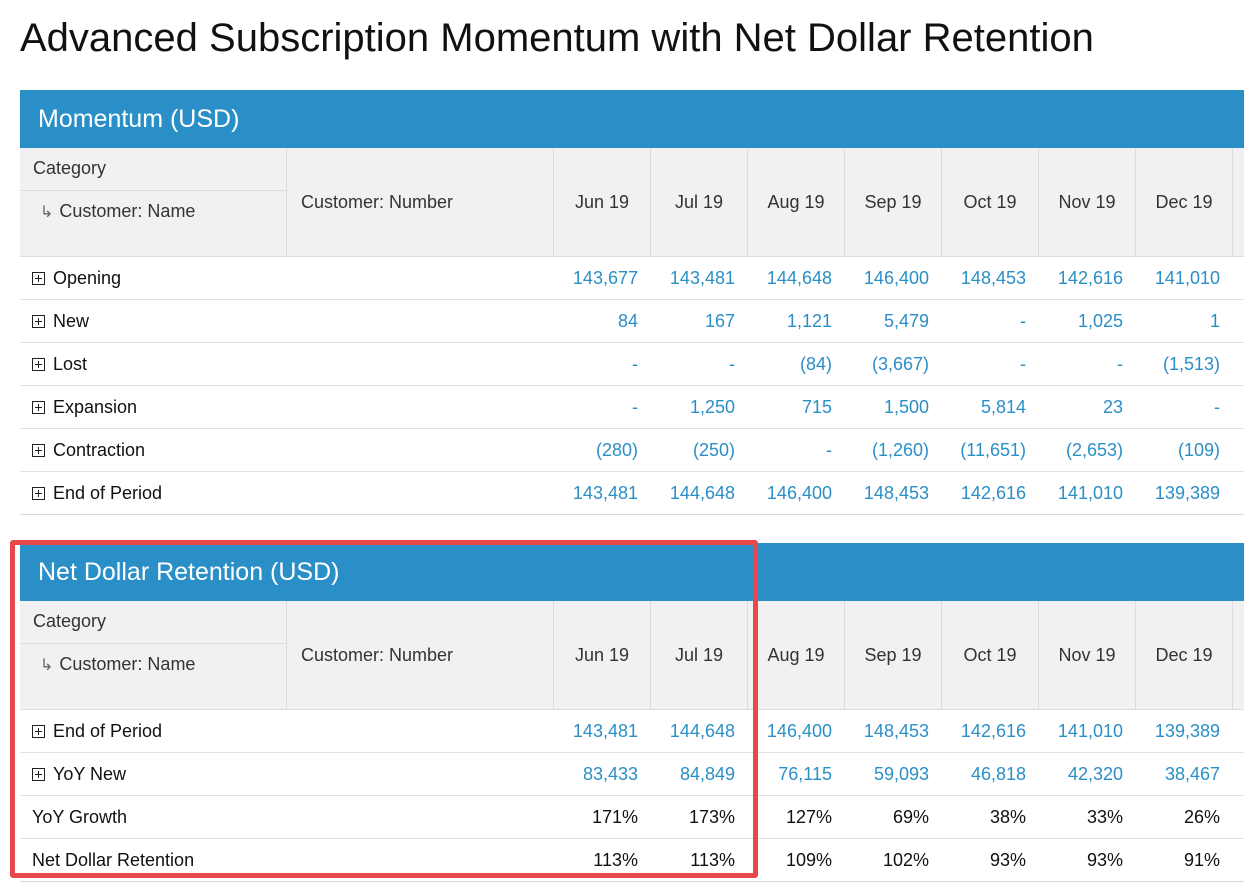  What do you see at coordinates (88, 450) in the screenshot?
I see `row-label: Contraction` at bounding box center [88, 450].